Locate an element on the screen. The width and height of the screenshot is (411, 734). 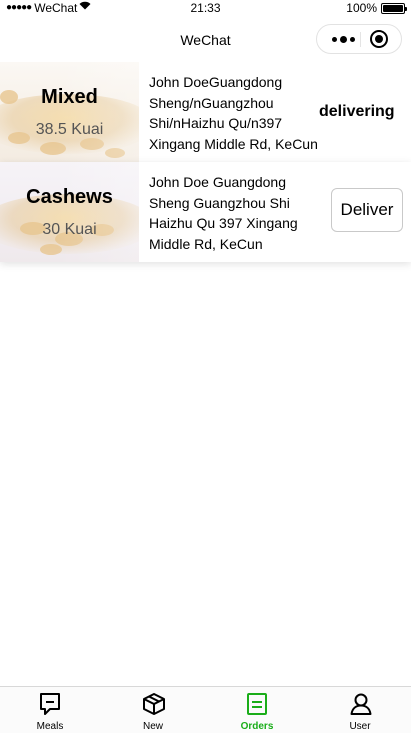
user-icon is located at coordinates (361, 704).